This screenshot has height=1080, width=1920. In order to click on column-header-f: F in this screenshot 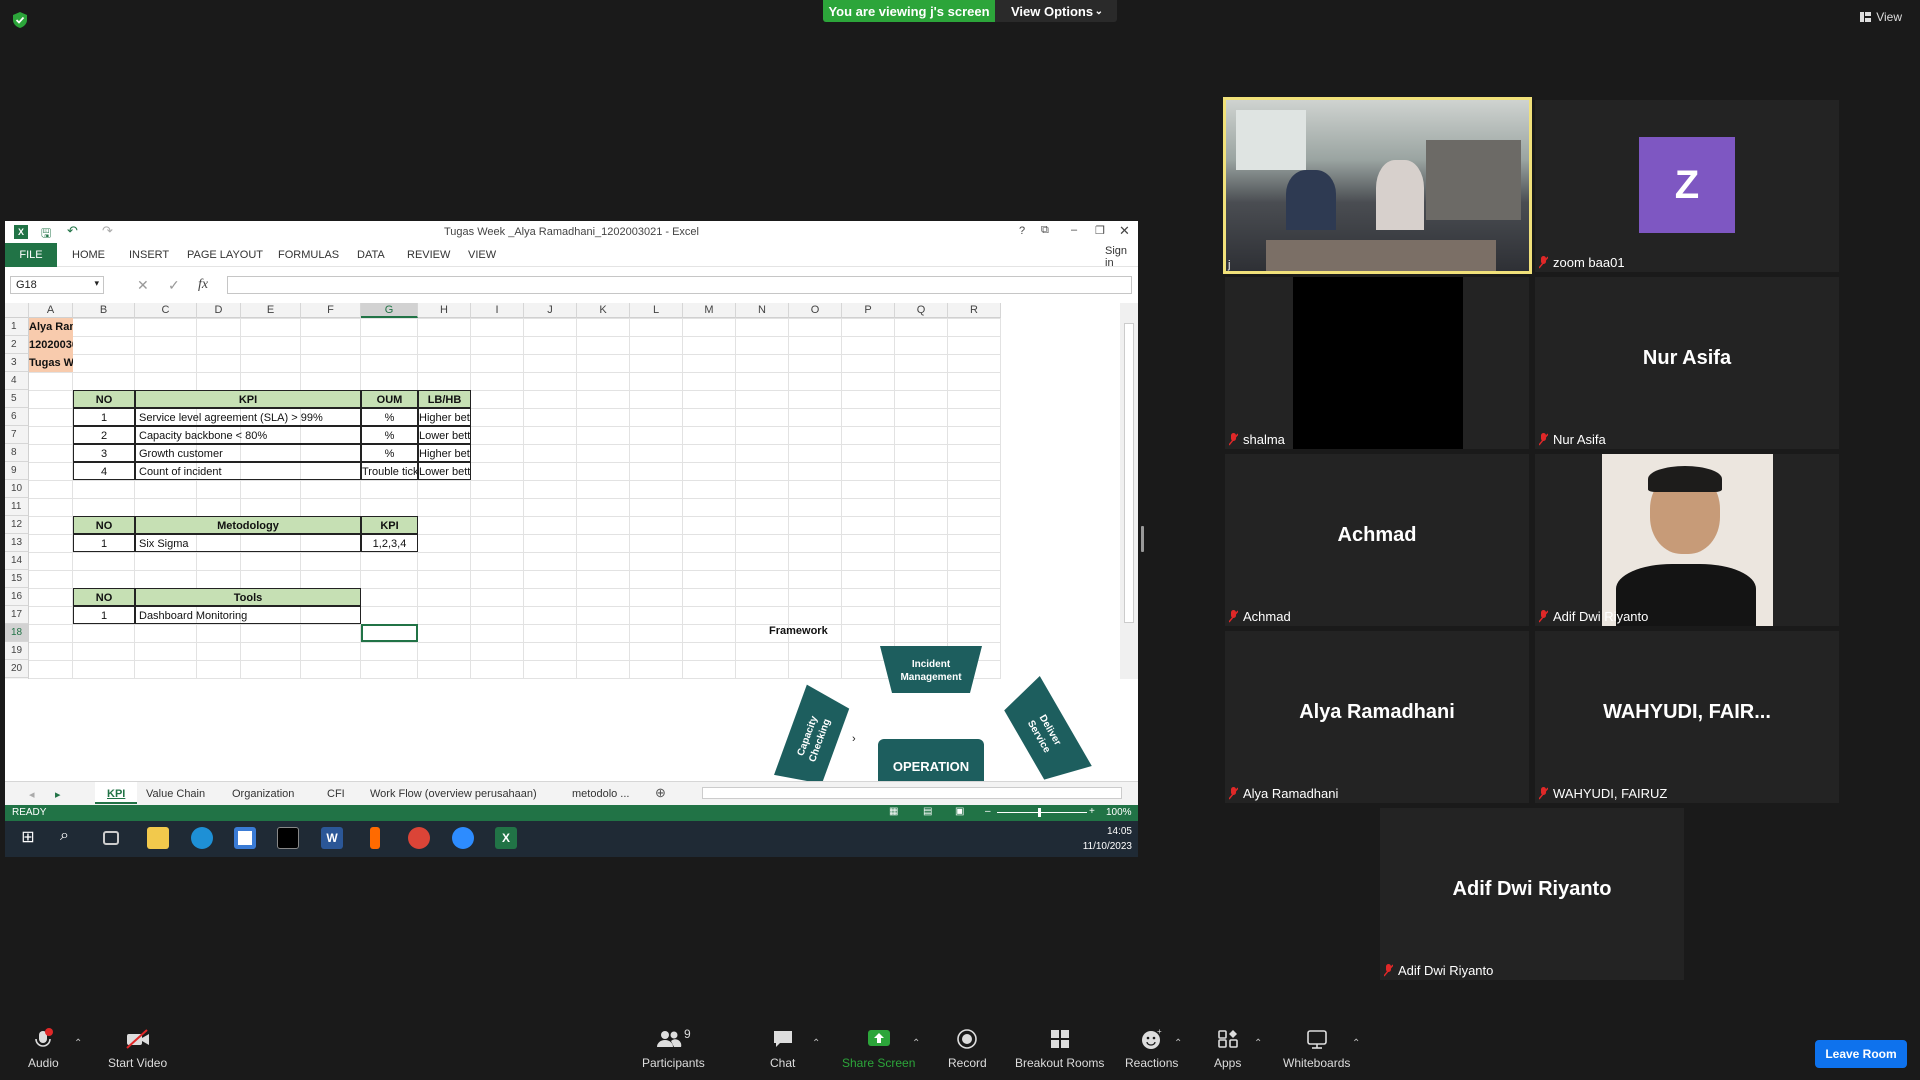, I will do `click(331, 310)`.